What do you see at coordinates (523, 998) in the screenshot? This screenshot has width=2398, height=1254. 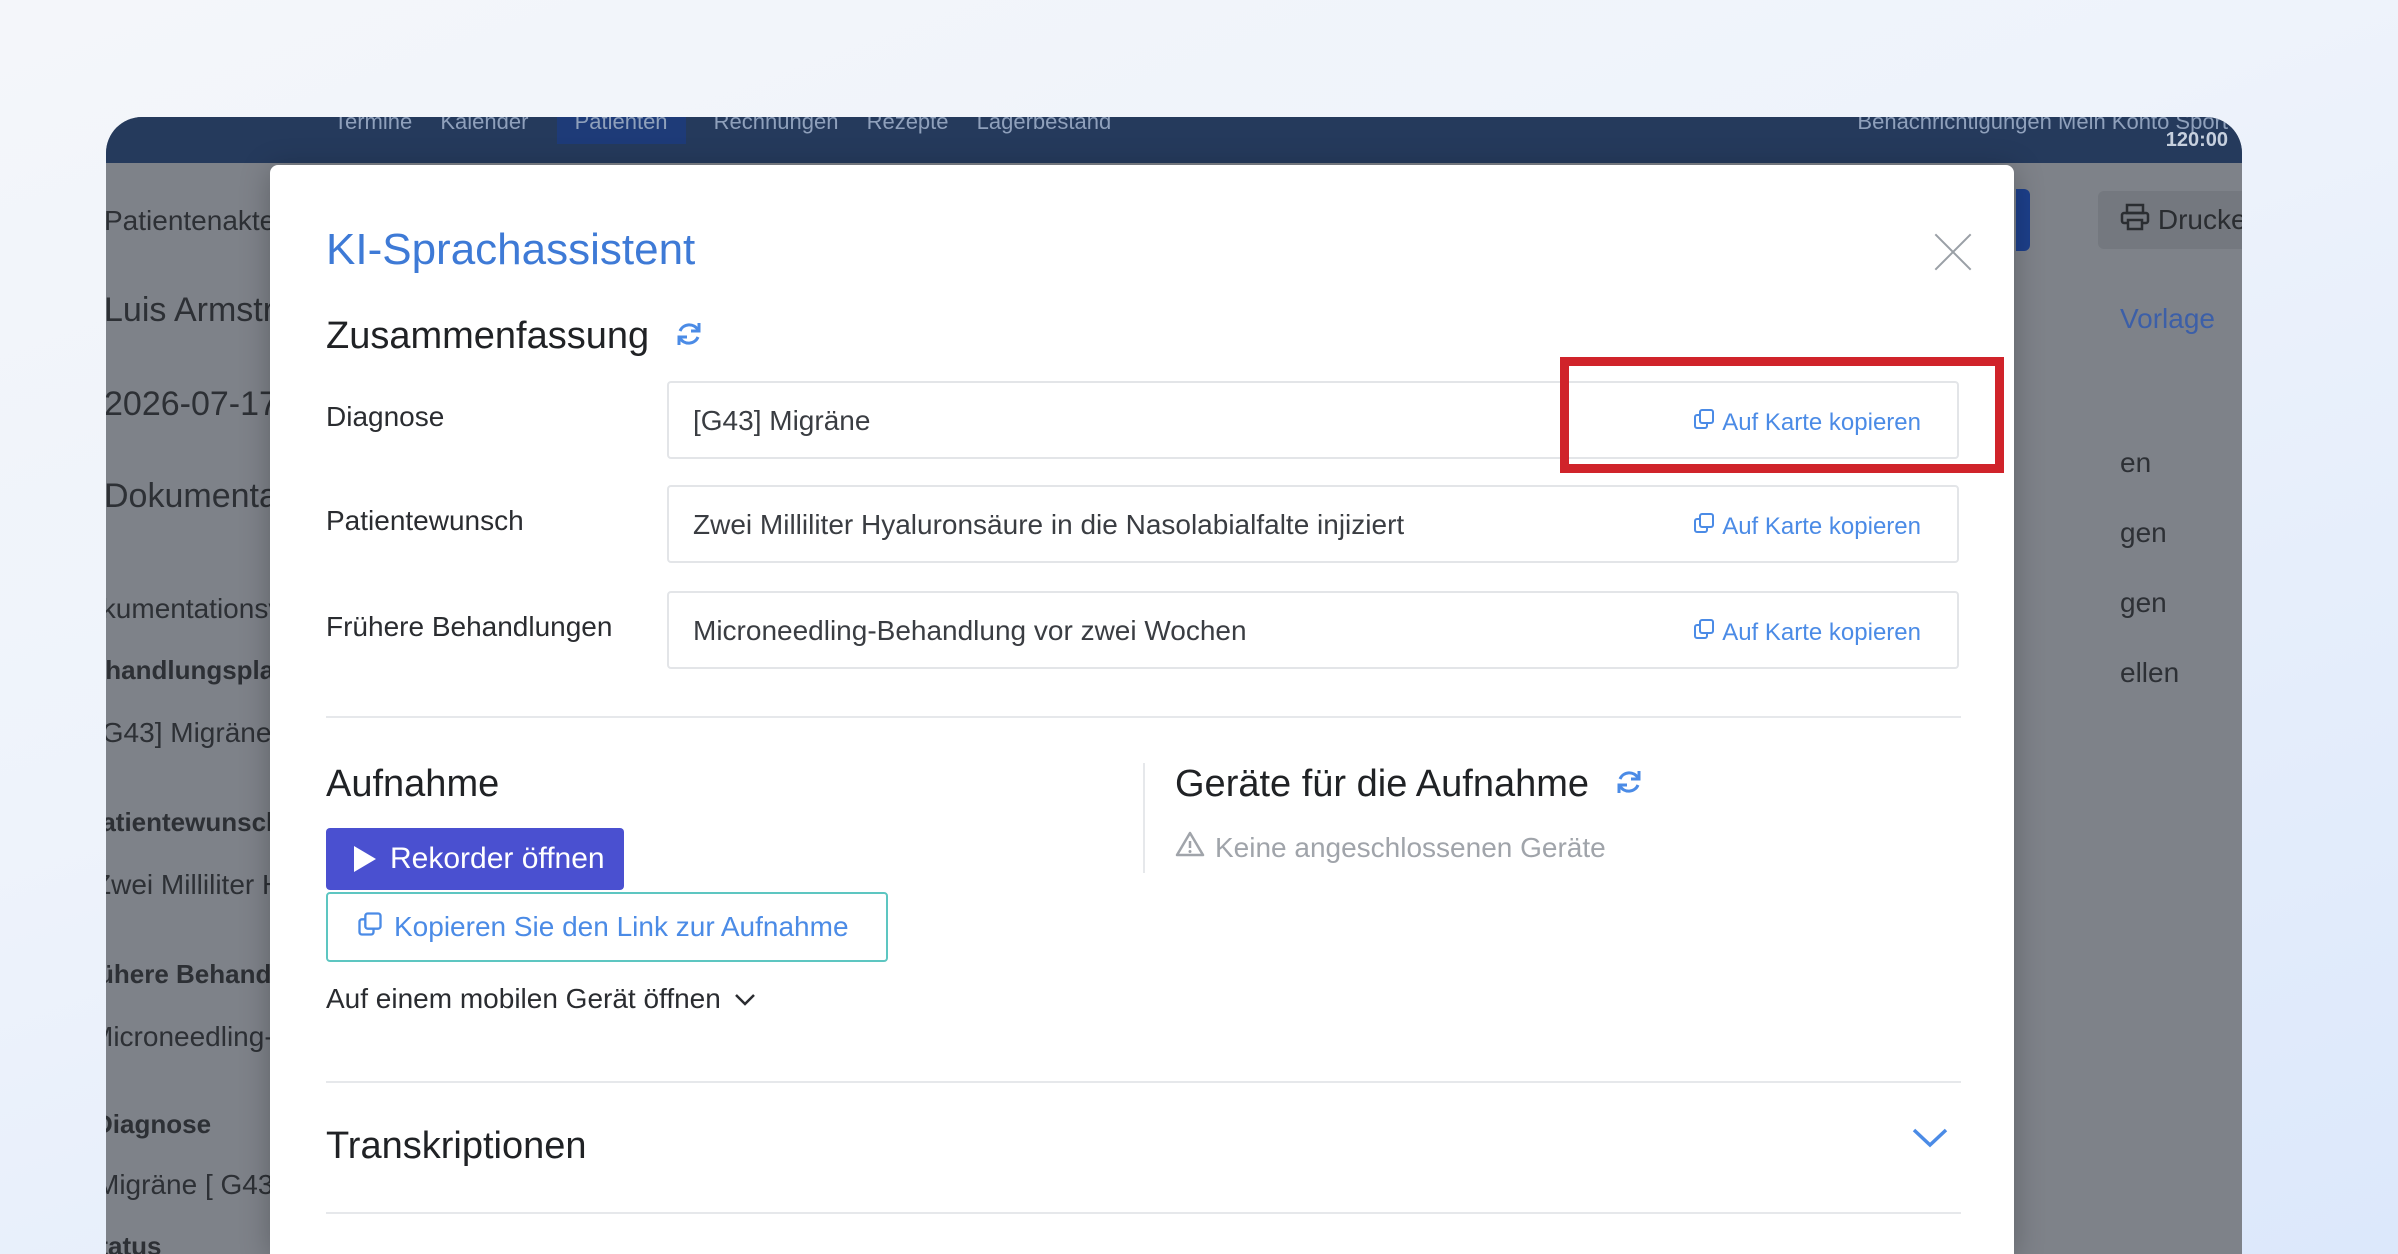 I see `open-on-mobile-label: Auf einem mobilen Gerät öffnen` at bounding box center [523, 998].